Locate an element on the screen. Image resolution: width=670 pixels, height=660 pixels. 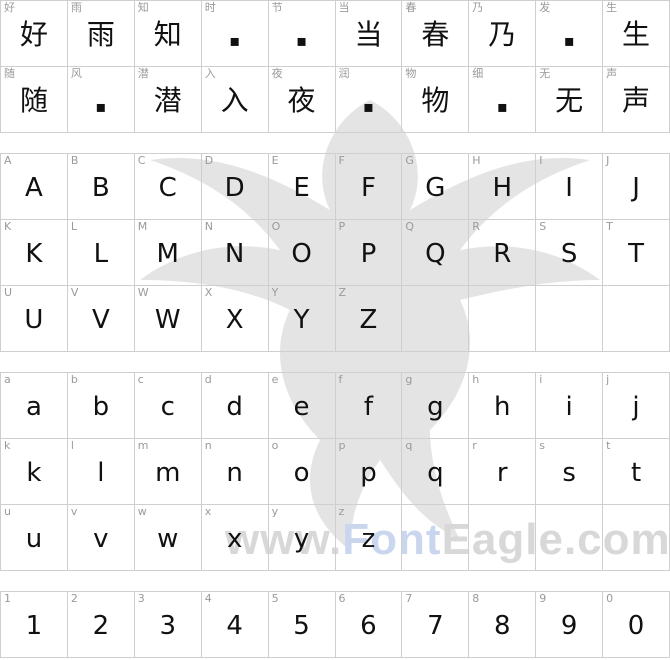
glyph-sample: S is located at coordinates (569, 254).